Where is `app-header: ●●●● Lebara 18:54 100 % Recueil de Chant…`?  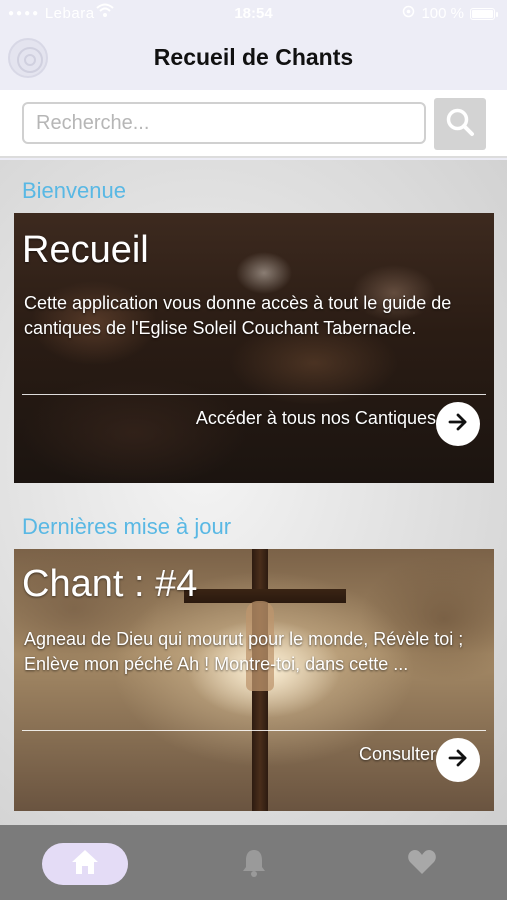 app-header: ●●●● Lebara 18:54 100 % Recueil de Chant… is located at coordinates (253, 45).